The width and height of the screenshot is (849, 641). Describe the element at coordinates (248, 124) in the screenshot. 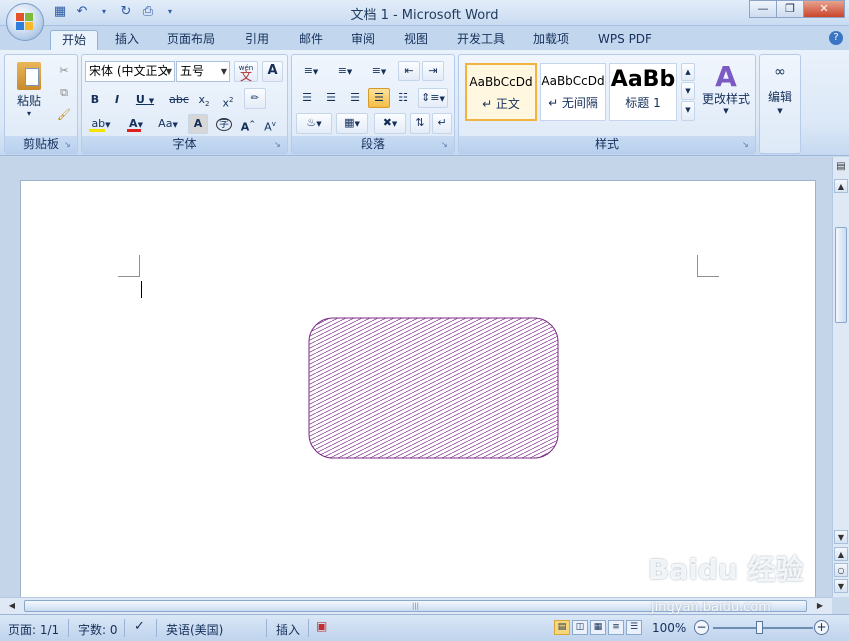

I see `grow-font-button: A^` at that location.